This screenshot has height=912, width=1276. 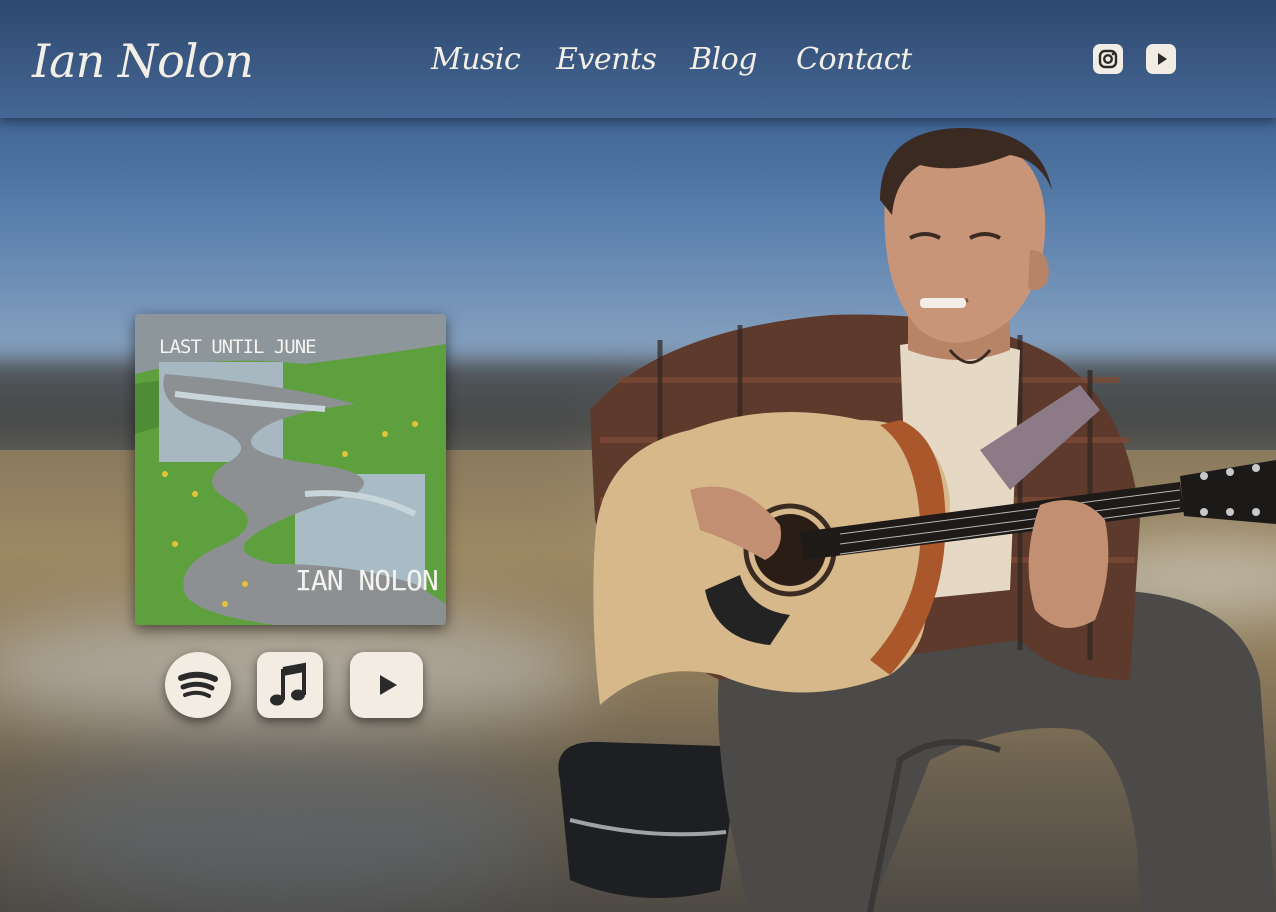 I want to click on apple-music-button, so click(x=290, y=685).